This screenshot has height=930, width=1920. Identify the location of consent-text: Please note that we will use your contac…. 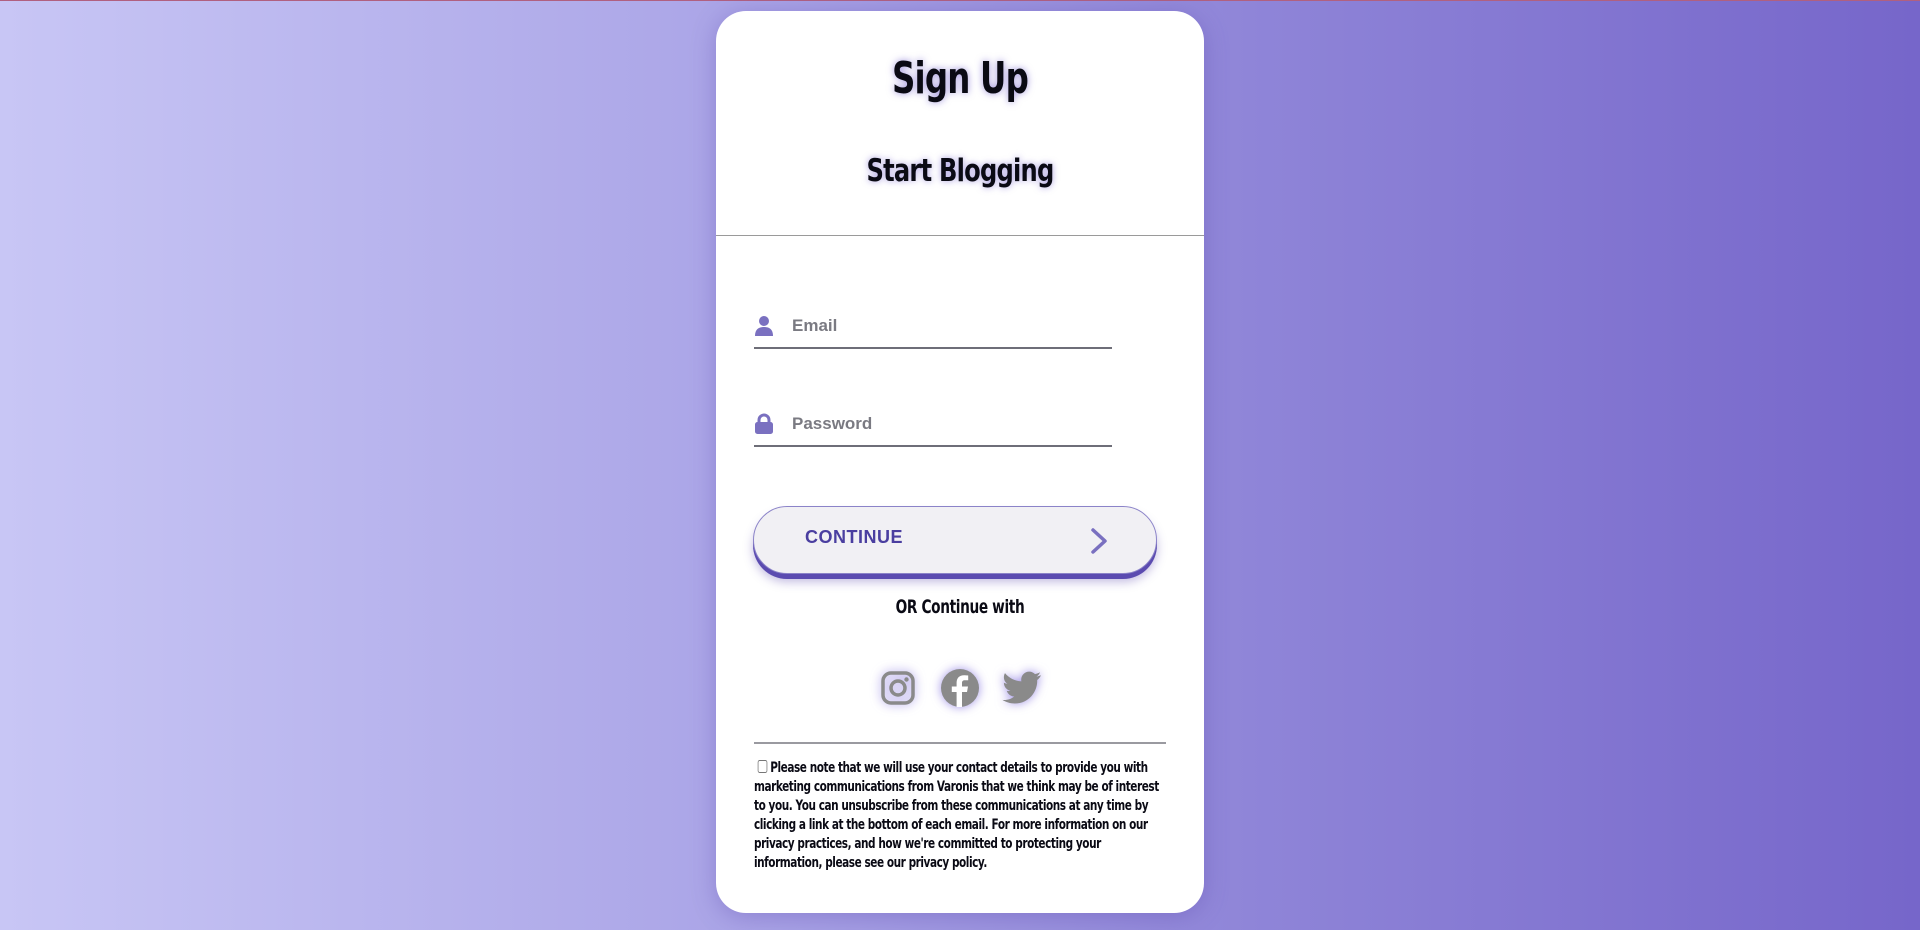
(956, 815).